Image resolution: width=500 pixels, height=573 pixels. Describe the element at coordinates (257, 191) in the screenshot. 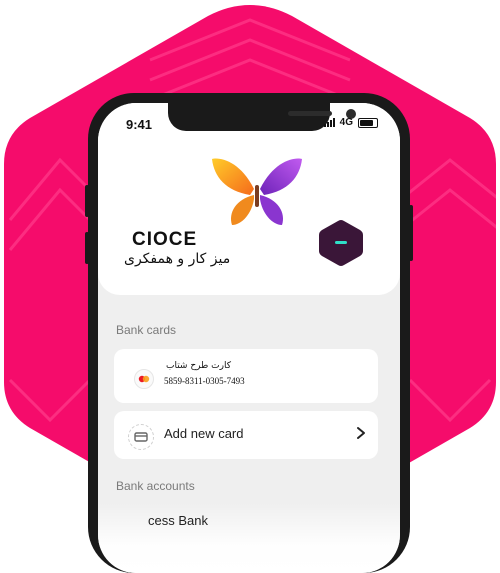

I see `butterfly-logo-icon` at that location.